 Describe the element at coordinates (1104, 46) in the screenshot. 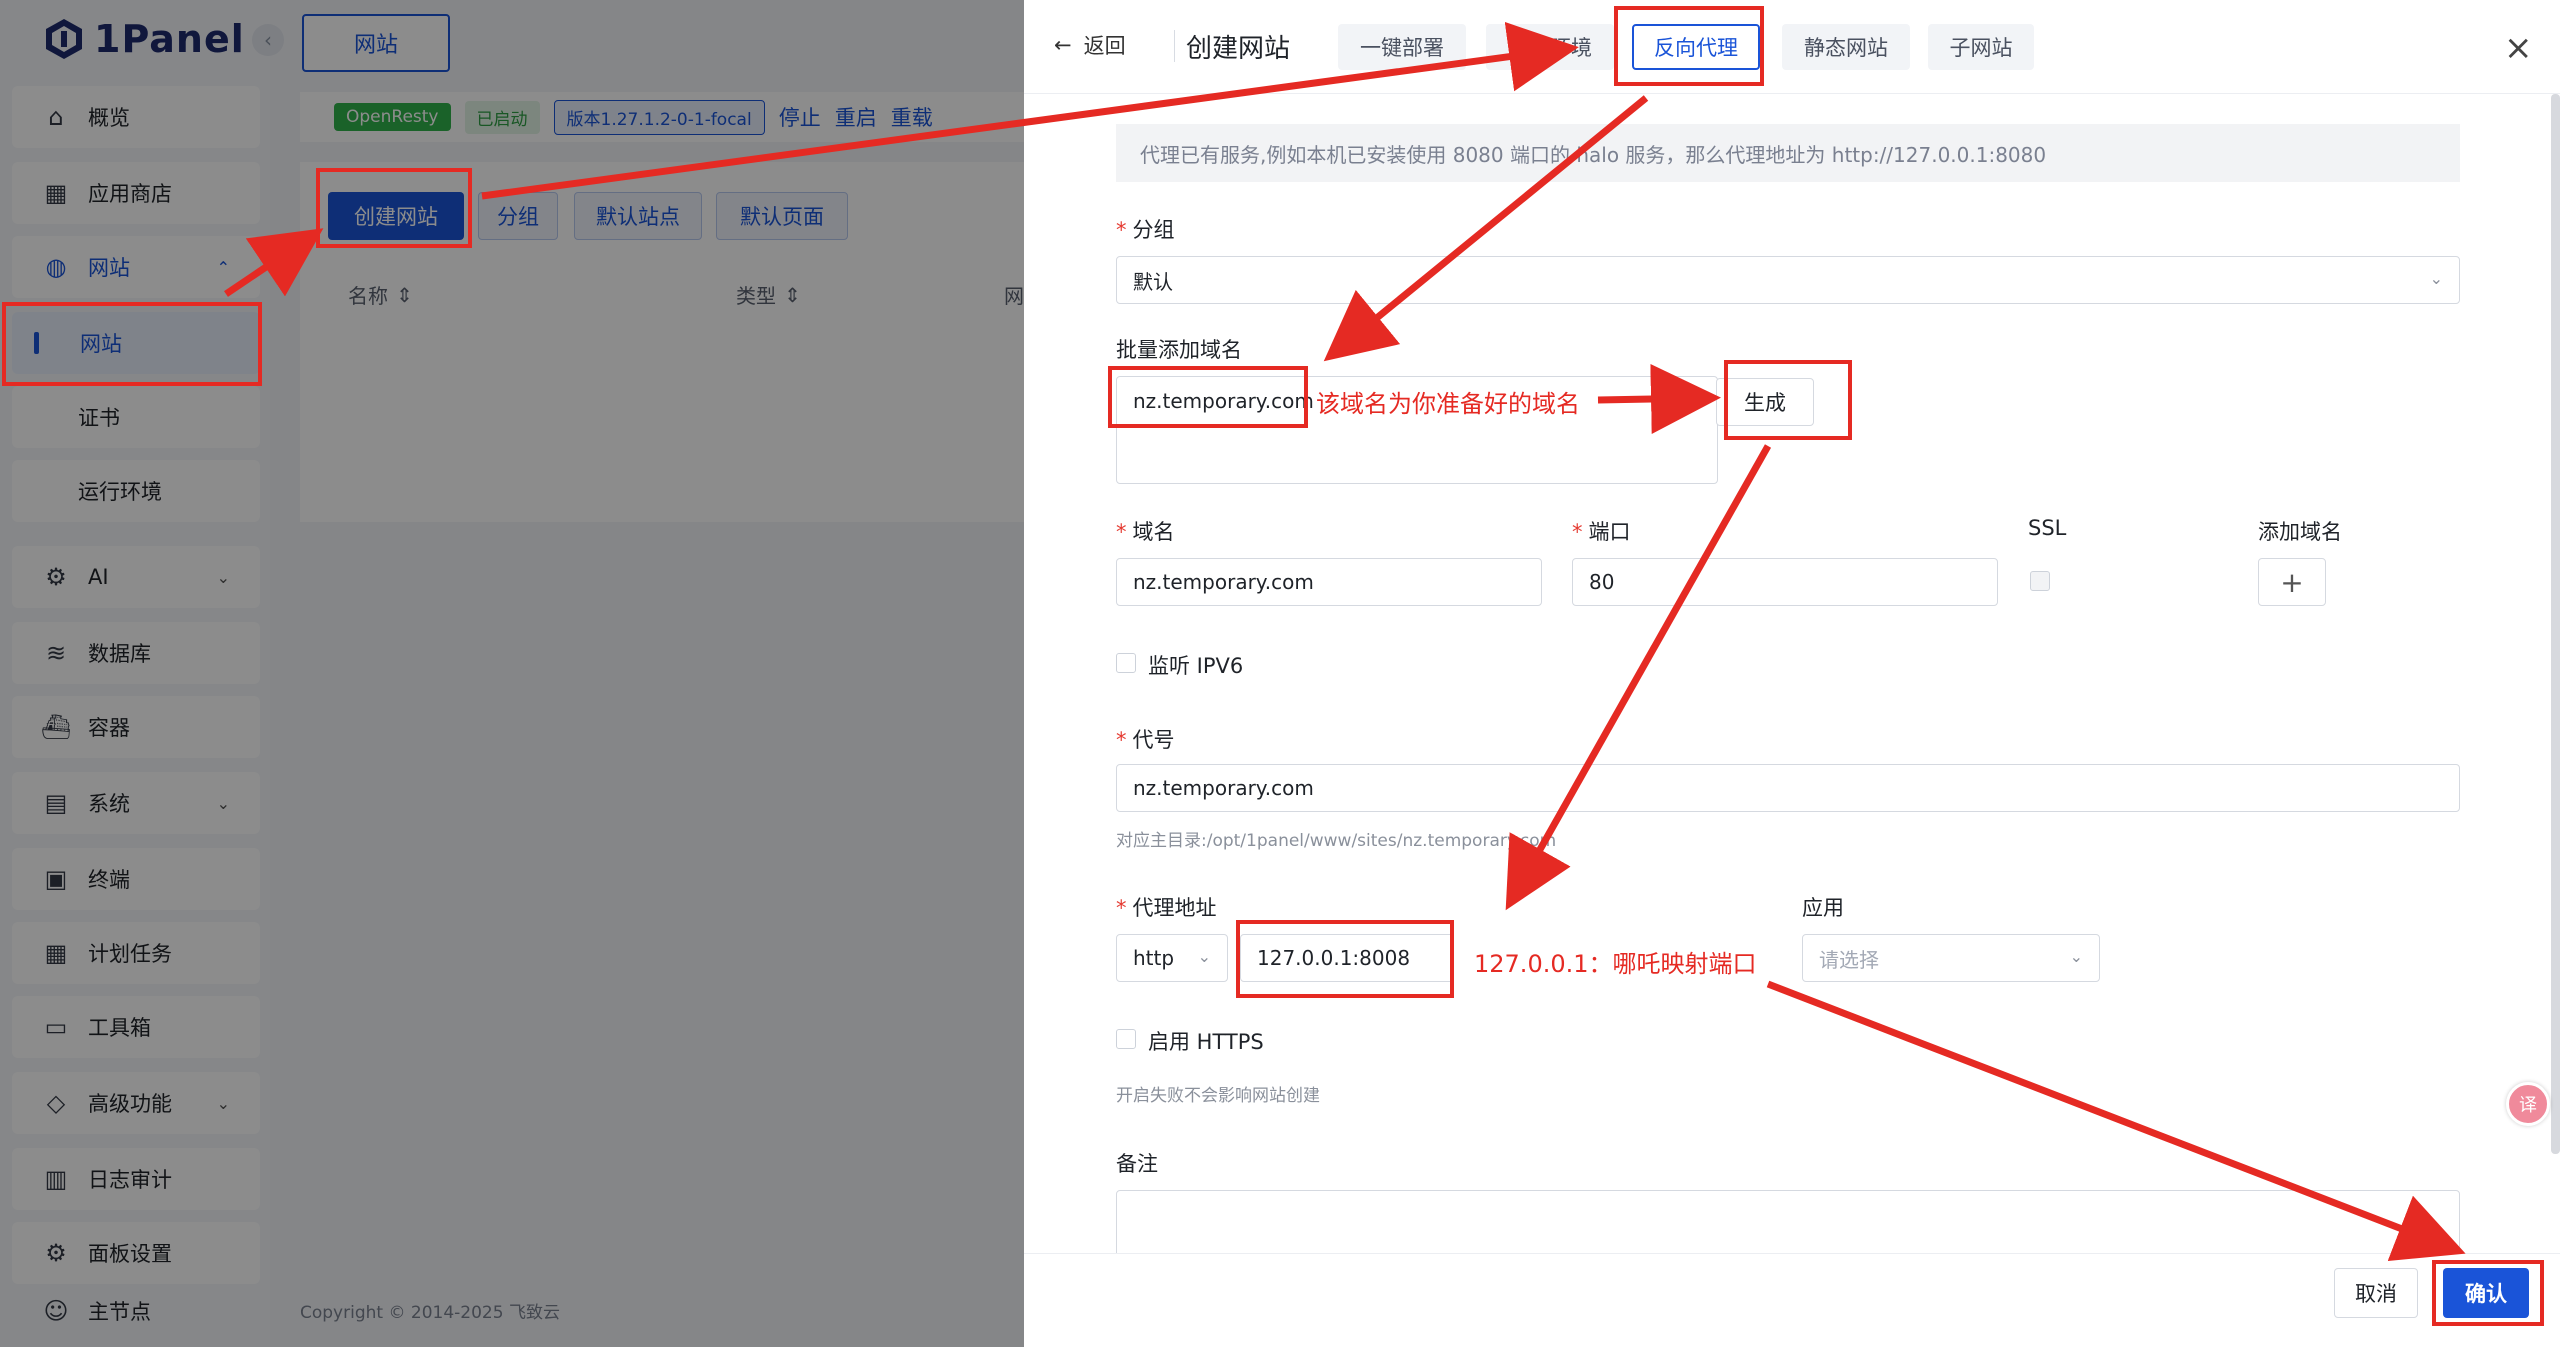

I see `back-label: 返回` at that location.